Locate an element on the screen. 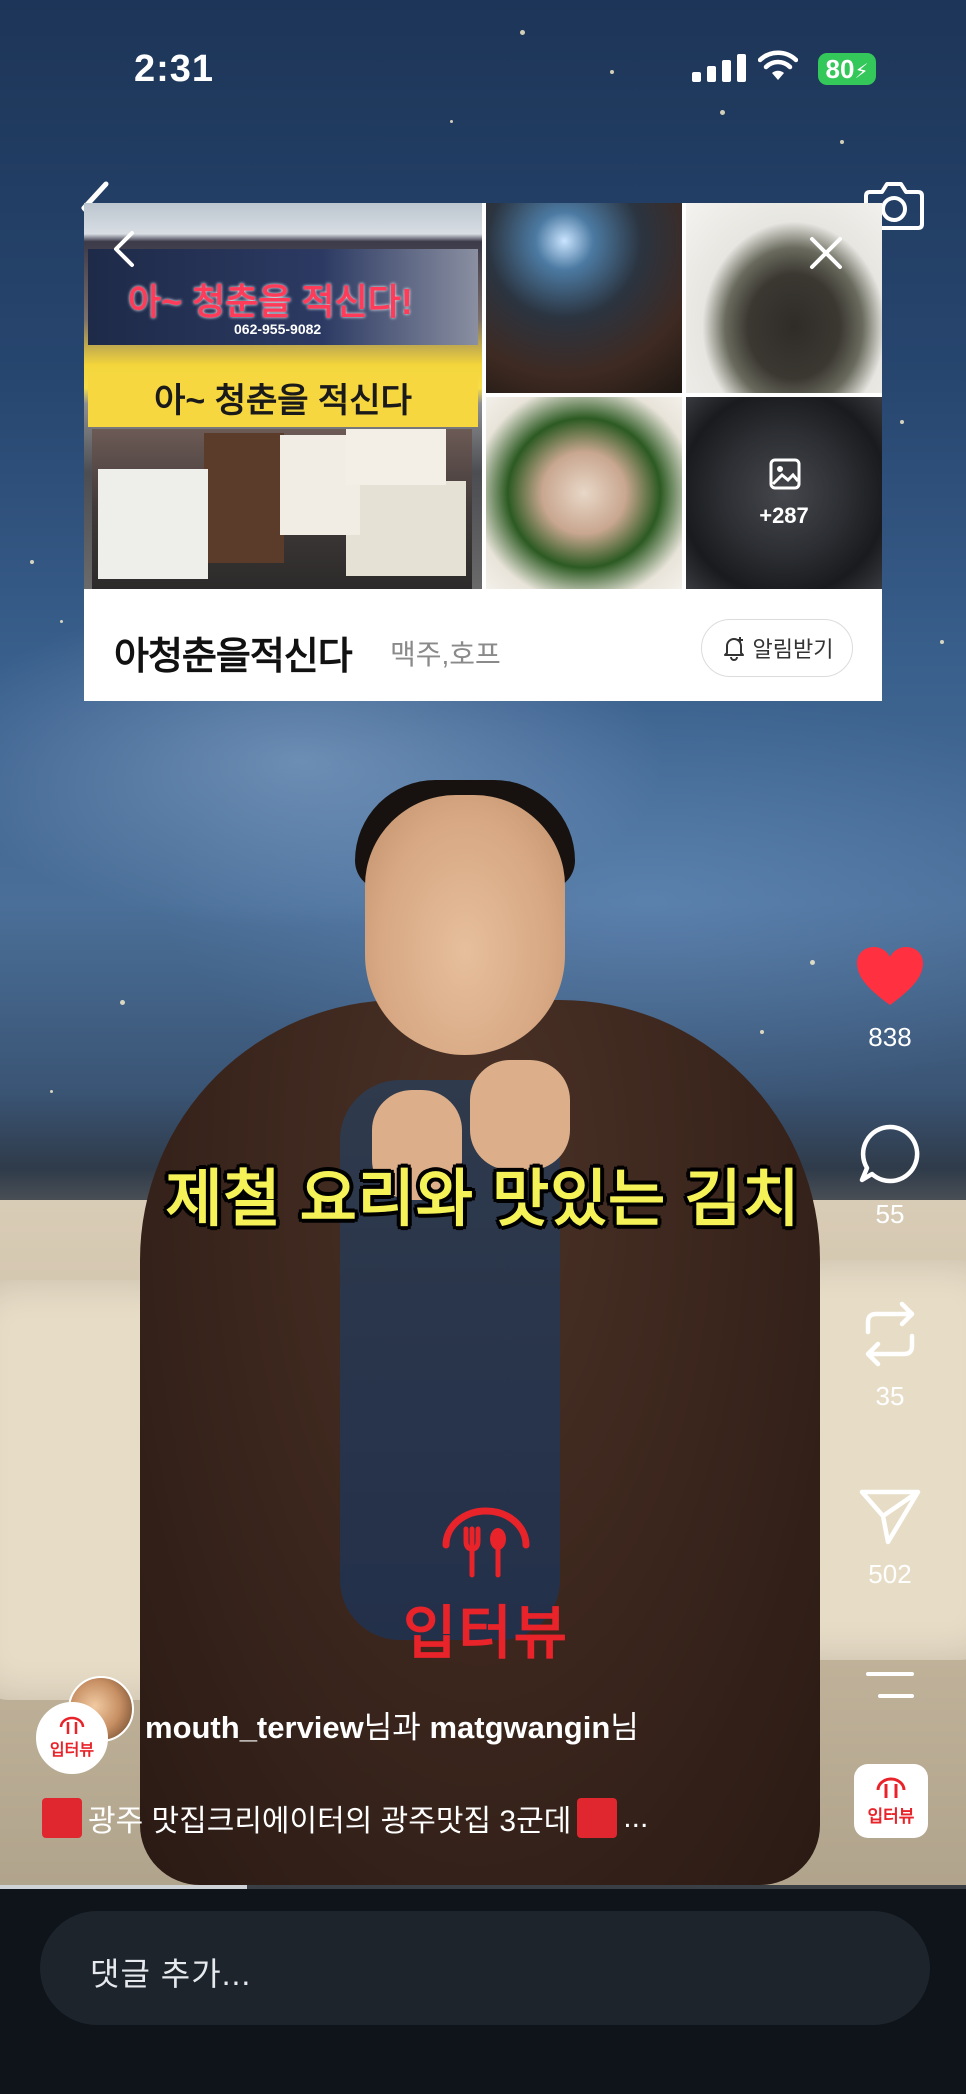 This screenshot has height=2094, width=966. cellular-signal-icon is located at coordinates (719, 68).